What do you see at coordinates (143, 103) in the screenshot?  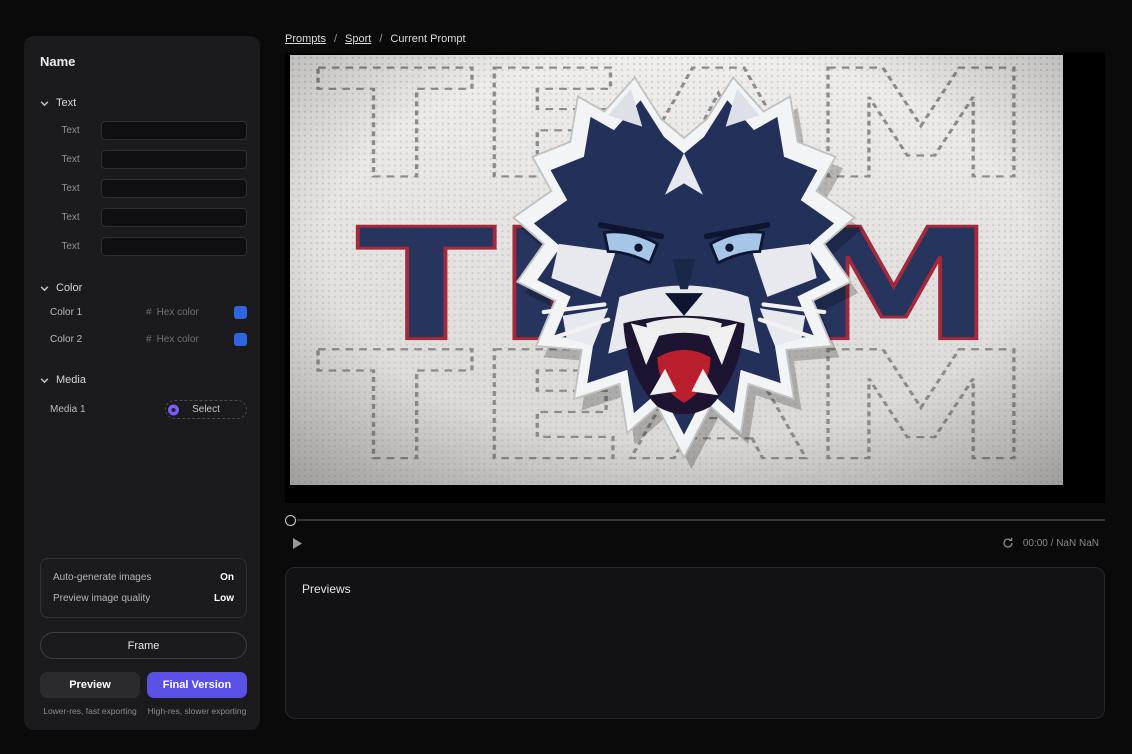 I see `section-text-header: Text` at bounding box center [143, 103].